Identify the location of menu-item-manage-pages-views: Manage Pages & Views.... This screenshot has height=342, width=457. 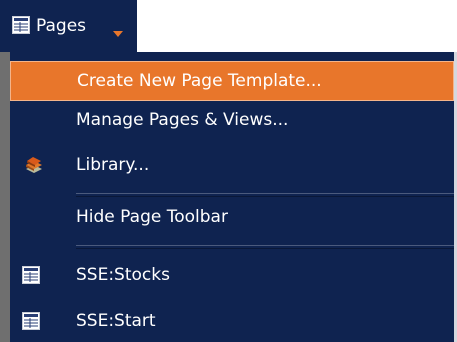
(232, 120).